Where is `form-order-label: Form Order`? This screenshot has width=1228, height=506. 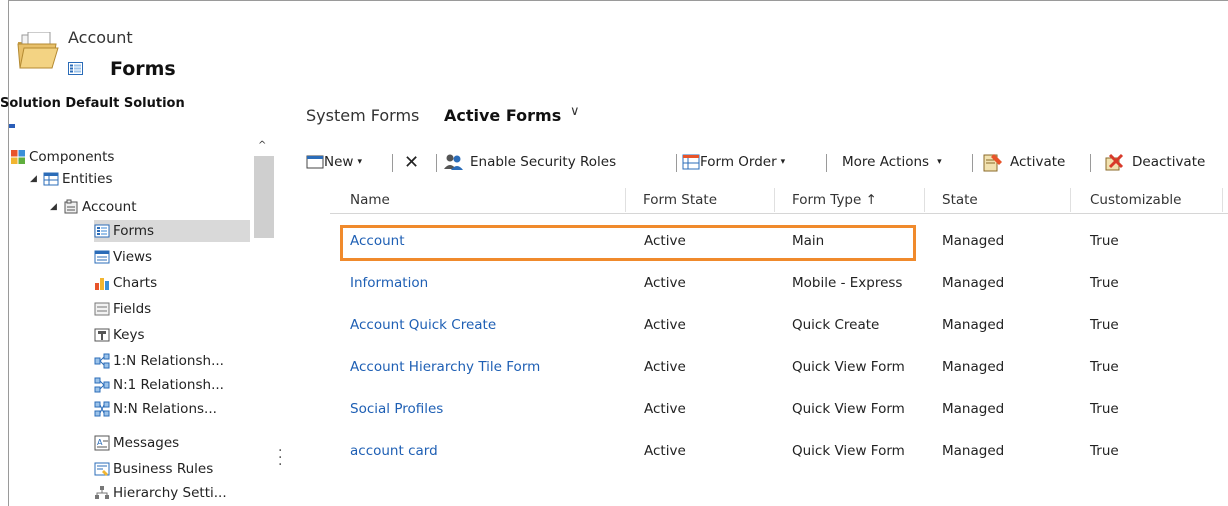 form-order-label: Form Order is located at coordinates (738, 162).